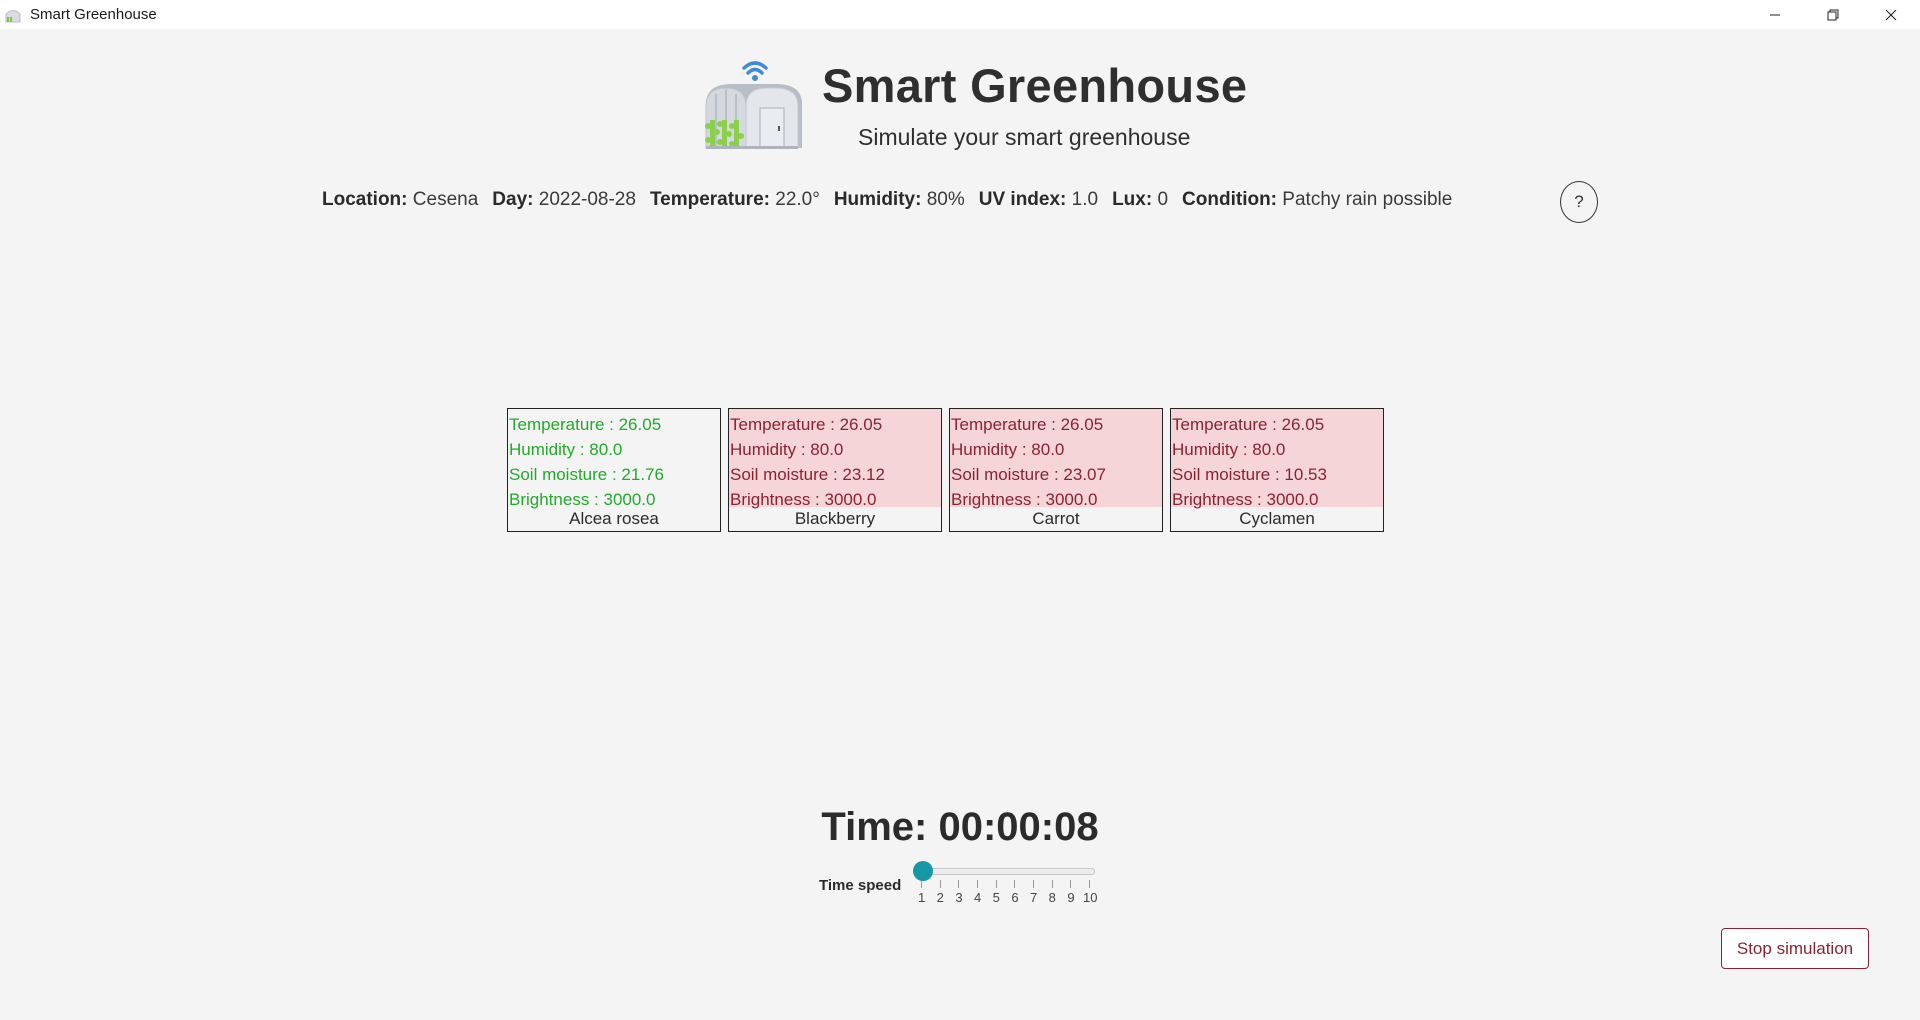 The width and height of the screenshot is (1920, 1020). Describe the element at coordinates (1015, 897) in the screenshot. I see `slider-tick-label: 6` at that location.